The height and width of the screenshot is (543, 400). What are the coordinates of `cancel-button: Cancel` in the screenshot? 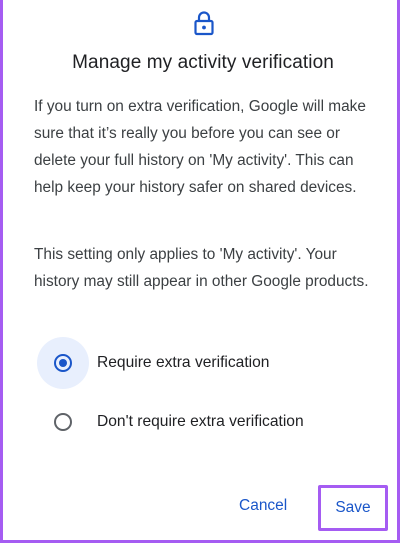 It's located at (263, 506).